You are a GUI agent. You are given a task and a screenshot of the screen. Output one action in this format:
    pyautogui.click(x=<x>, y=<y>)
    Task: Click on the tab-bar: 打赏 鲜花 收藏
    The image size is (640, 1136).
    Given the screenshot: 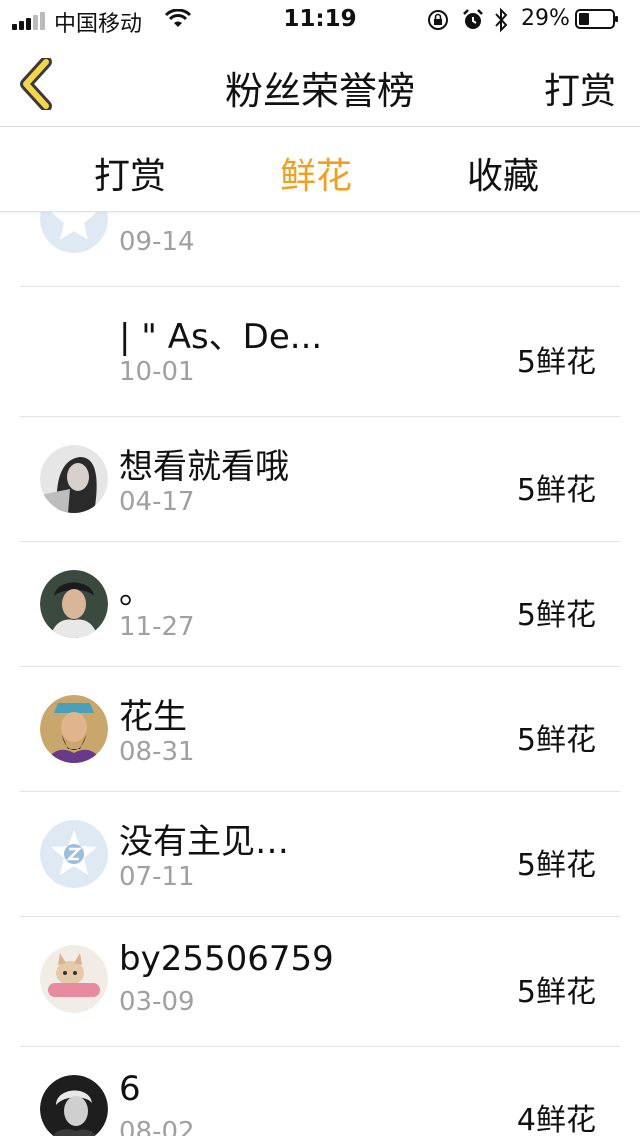 What is the action you would take?
    pyautogui.click(x=320, y=169)
    